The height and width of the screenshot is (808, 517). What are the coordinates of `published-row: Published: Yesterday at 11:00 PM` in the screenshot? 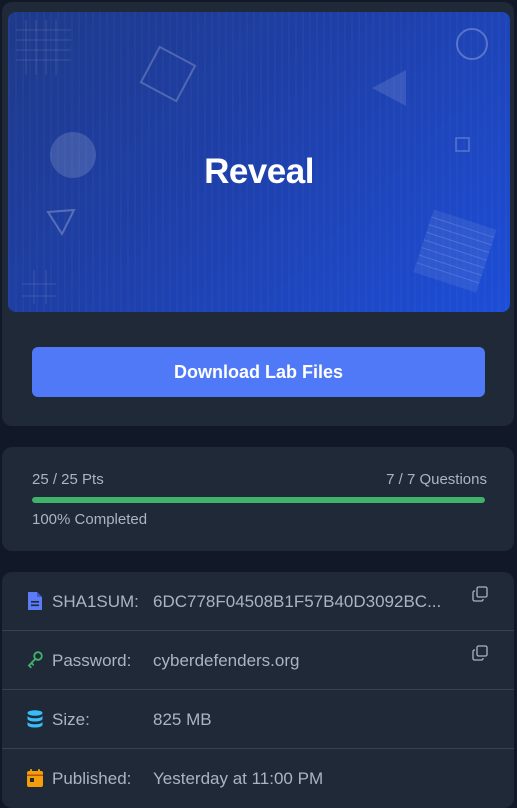 It's located at (258, 778).